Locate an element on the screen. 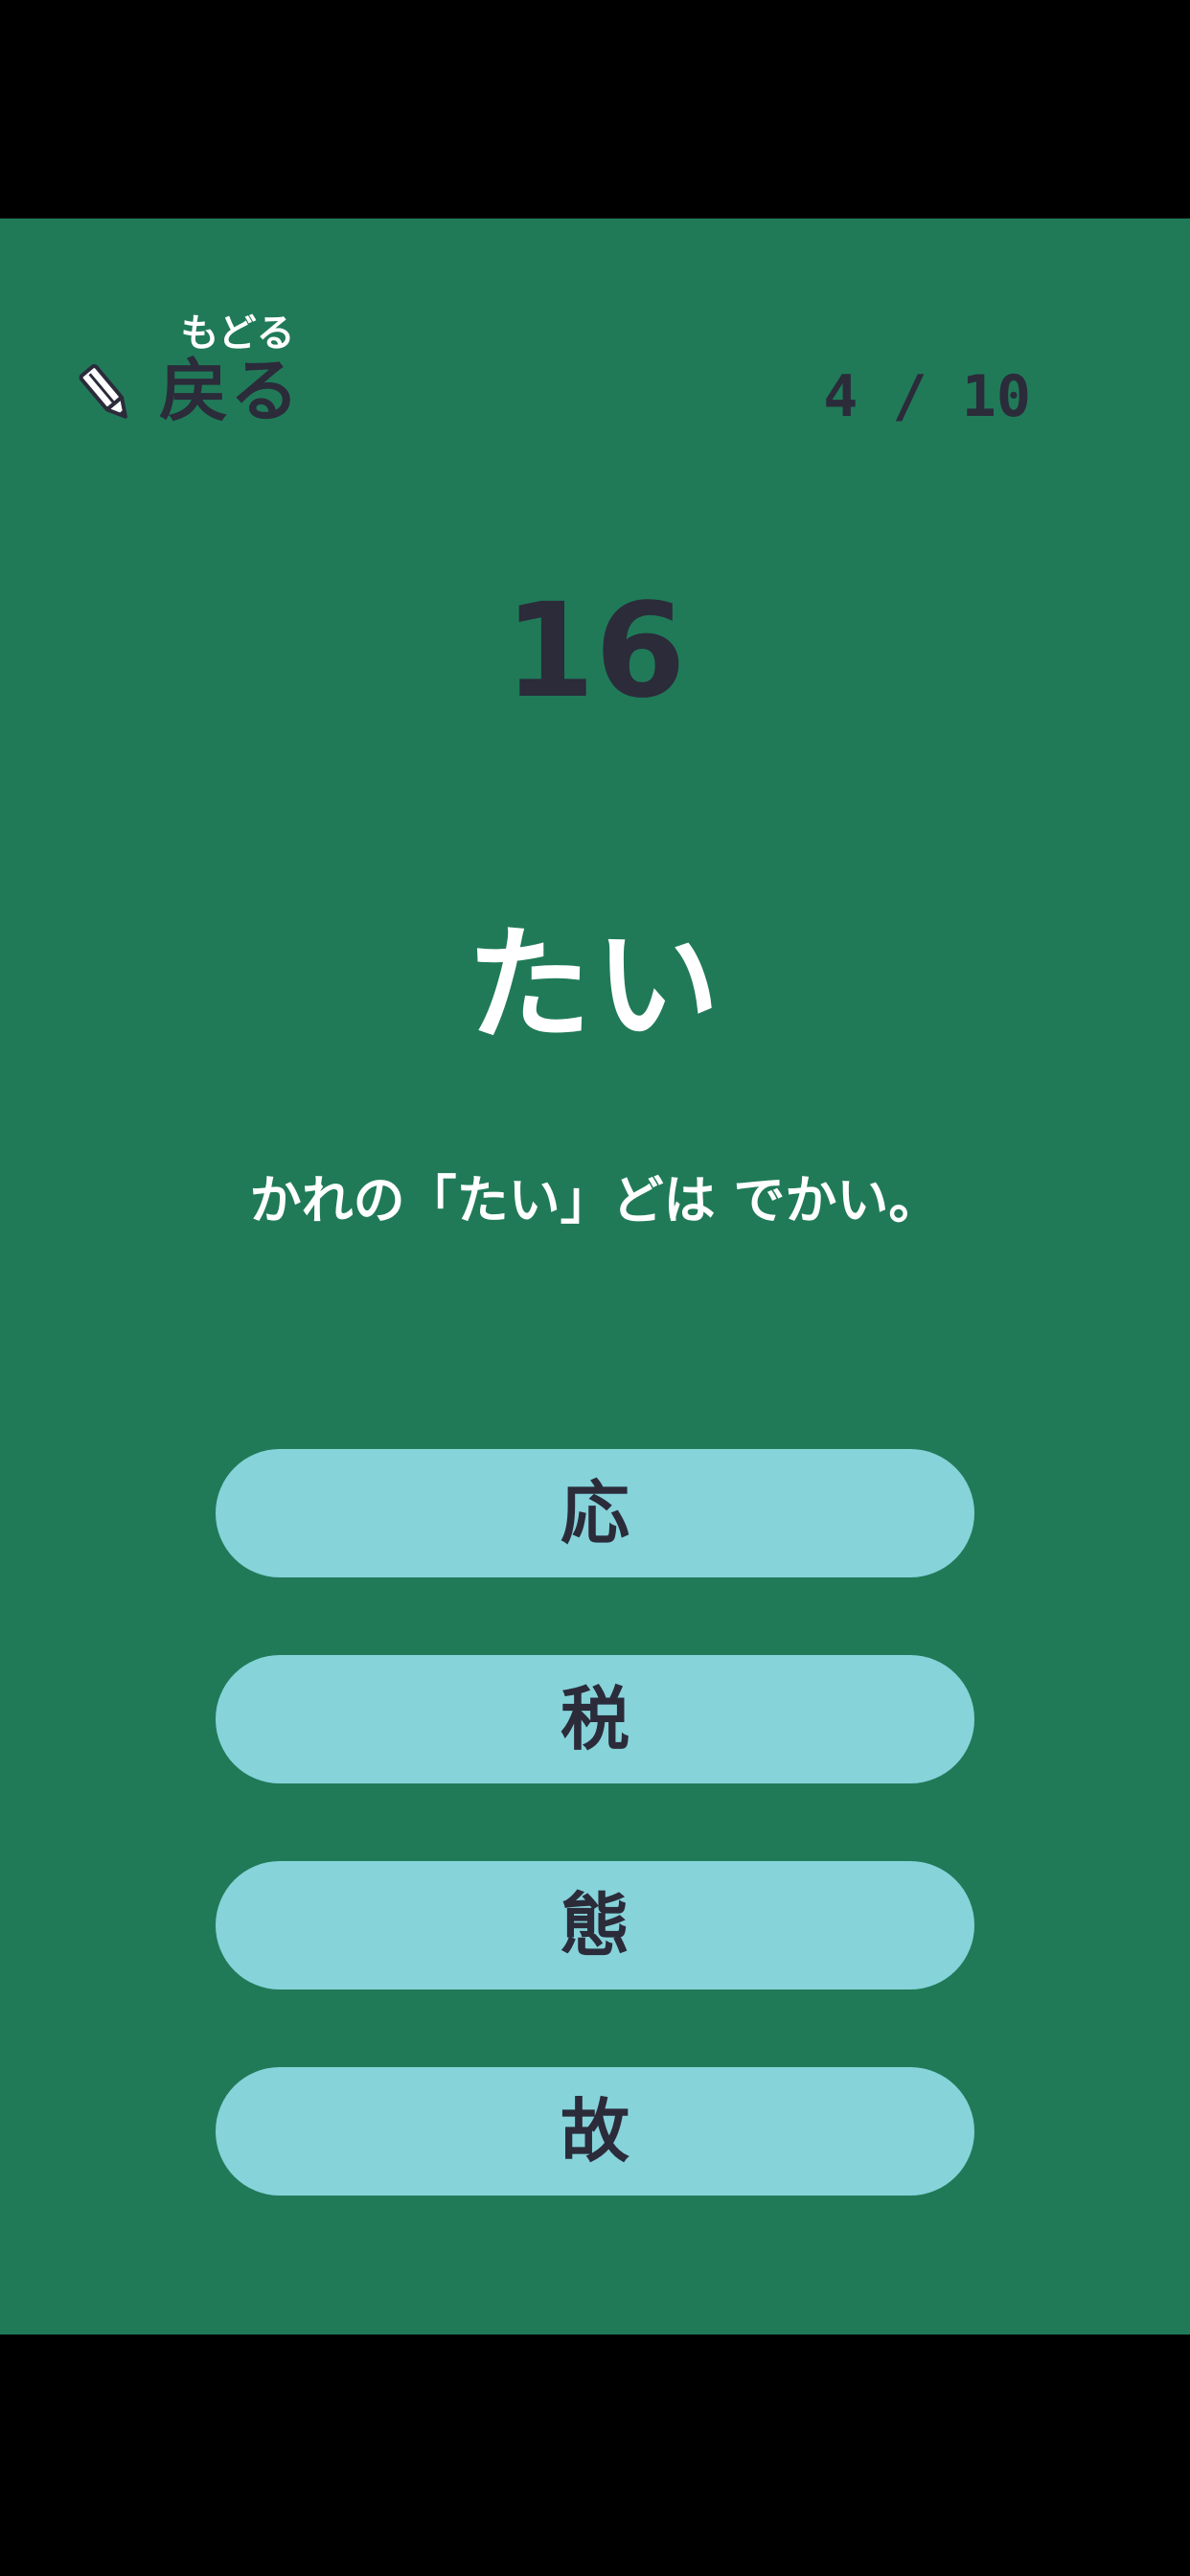 This screenshot has width=1190, height=2576. choice-button-4: 故 is located at coordinates (595, 2131).